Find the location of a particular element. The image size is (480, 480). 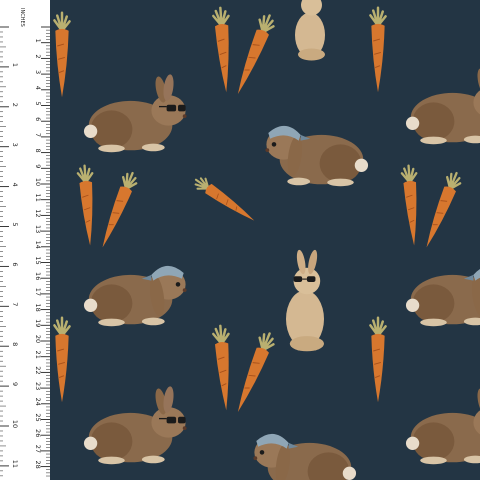

ruler-label-inch: 7 is located at coordinates (15, 304).